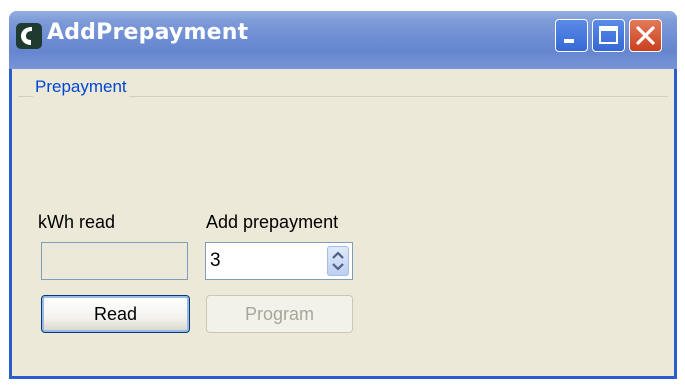  Describe the element at coordinates (571, 35) in the screenshot. I see `minimize-button` at that location.